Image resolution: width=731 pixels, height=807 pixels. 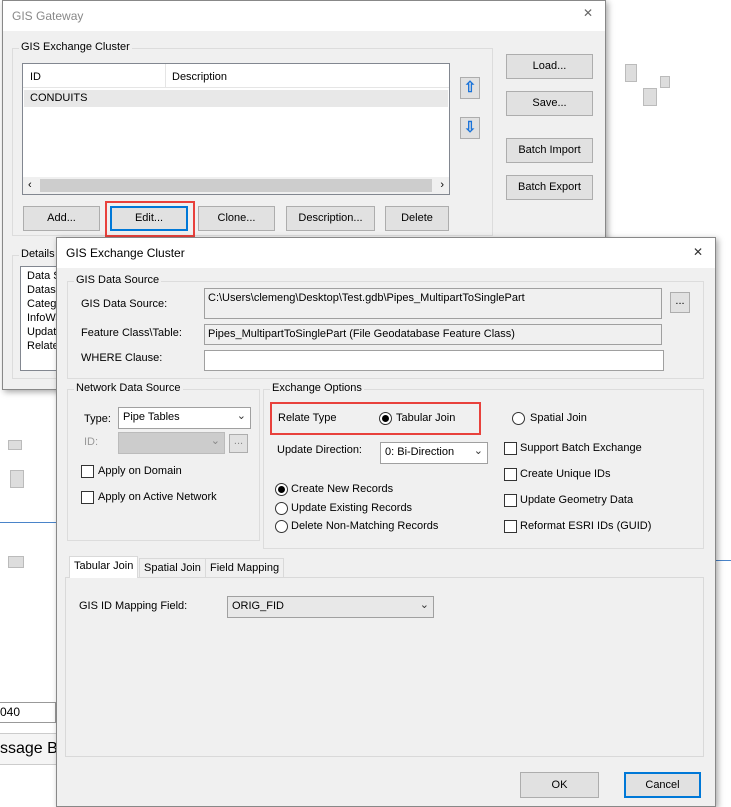 I want to click on batch-export-button: Batch Export, so click(x=549, y=187).